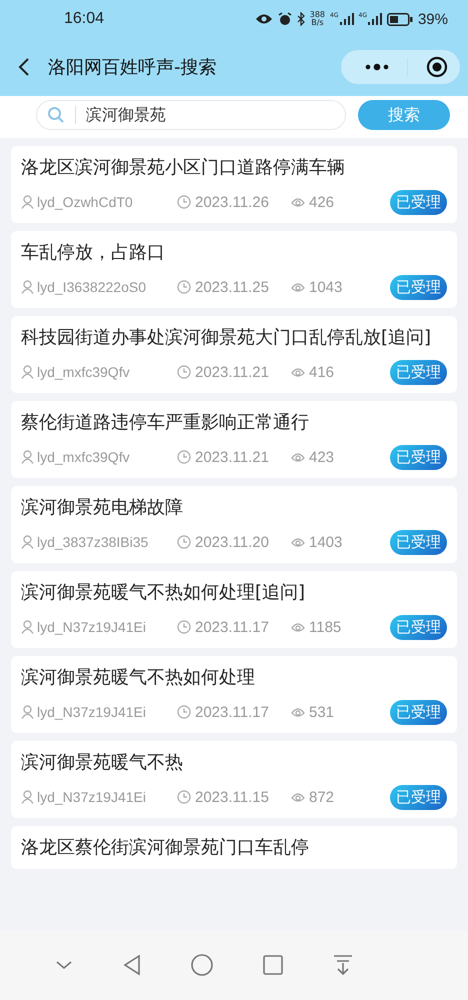  Describe the element at coordinates (92, 287) in the screenshot. I see `post-author: lyd_I3638222oS0` at that location.